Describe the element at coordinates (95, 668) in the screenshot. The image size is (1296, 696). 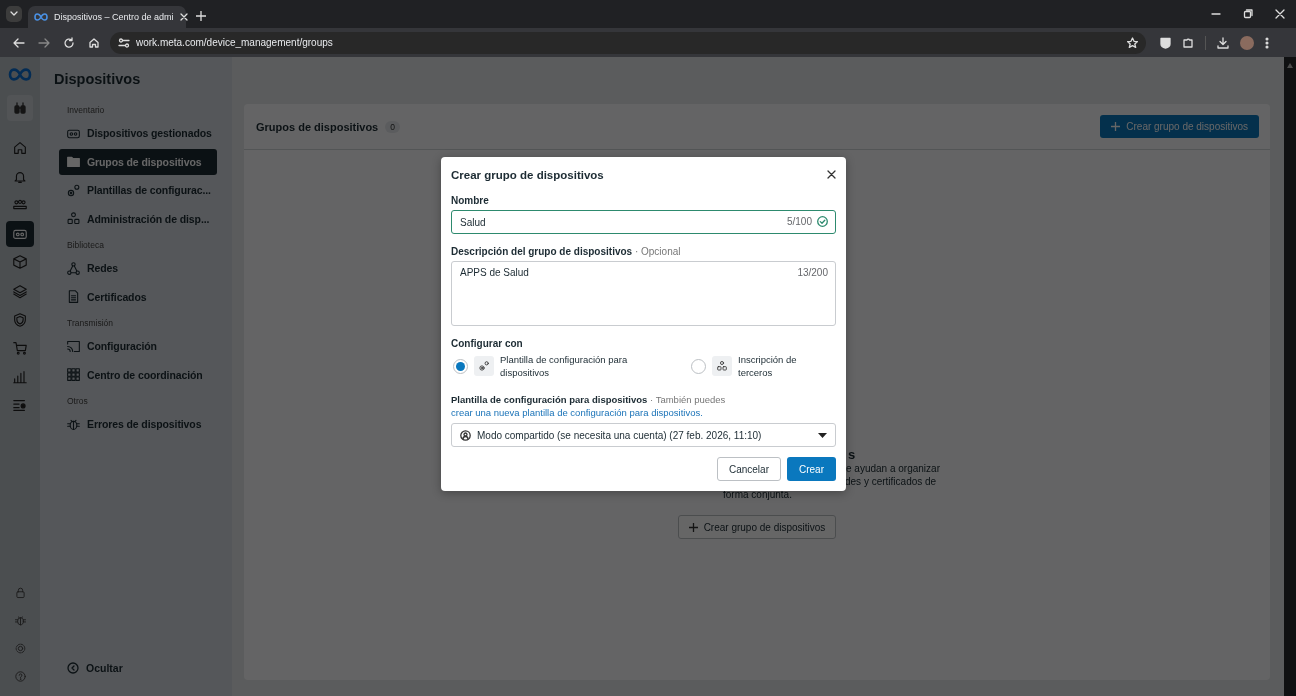
I see `collapse-button: Ocultar` at that location.